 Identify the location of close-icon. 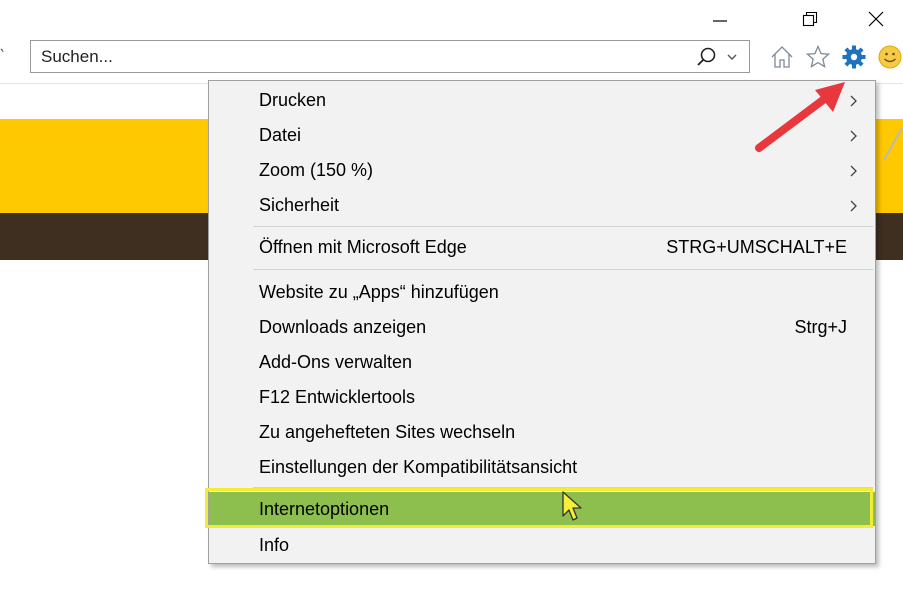
(876, 19).